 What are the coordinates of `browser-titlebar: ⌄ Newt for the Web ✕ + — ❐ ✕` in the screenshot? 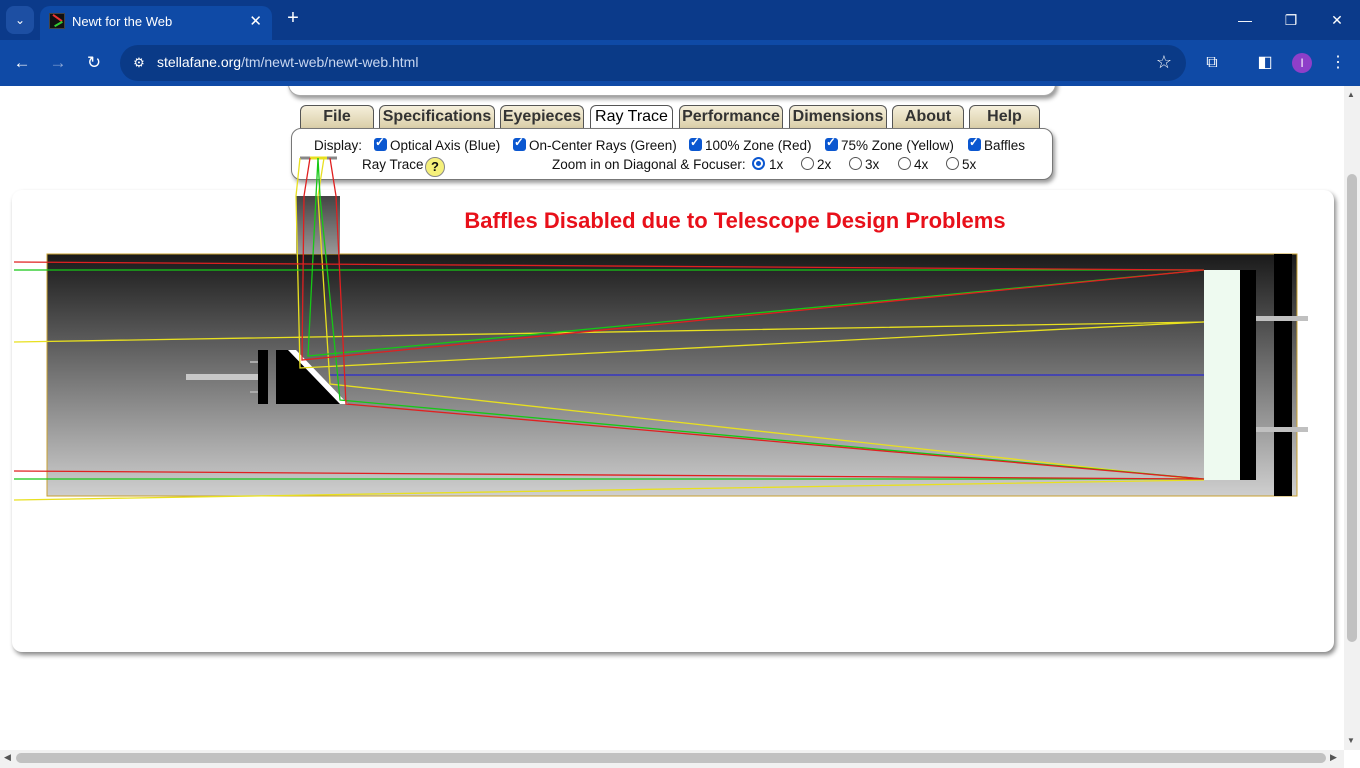 It's located at (680, 20).